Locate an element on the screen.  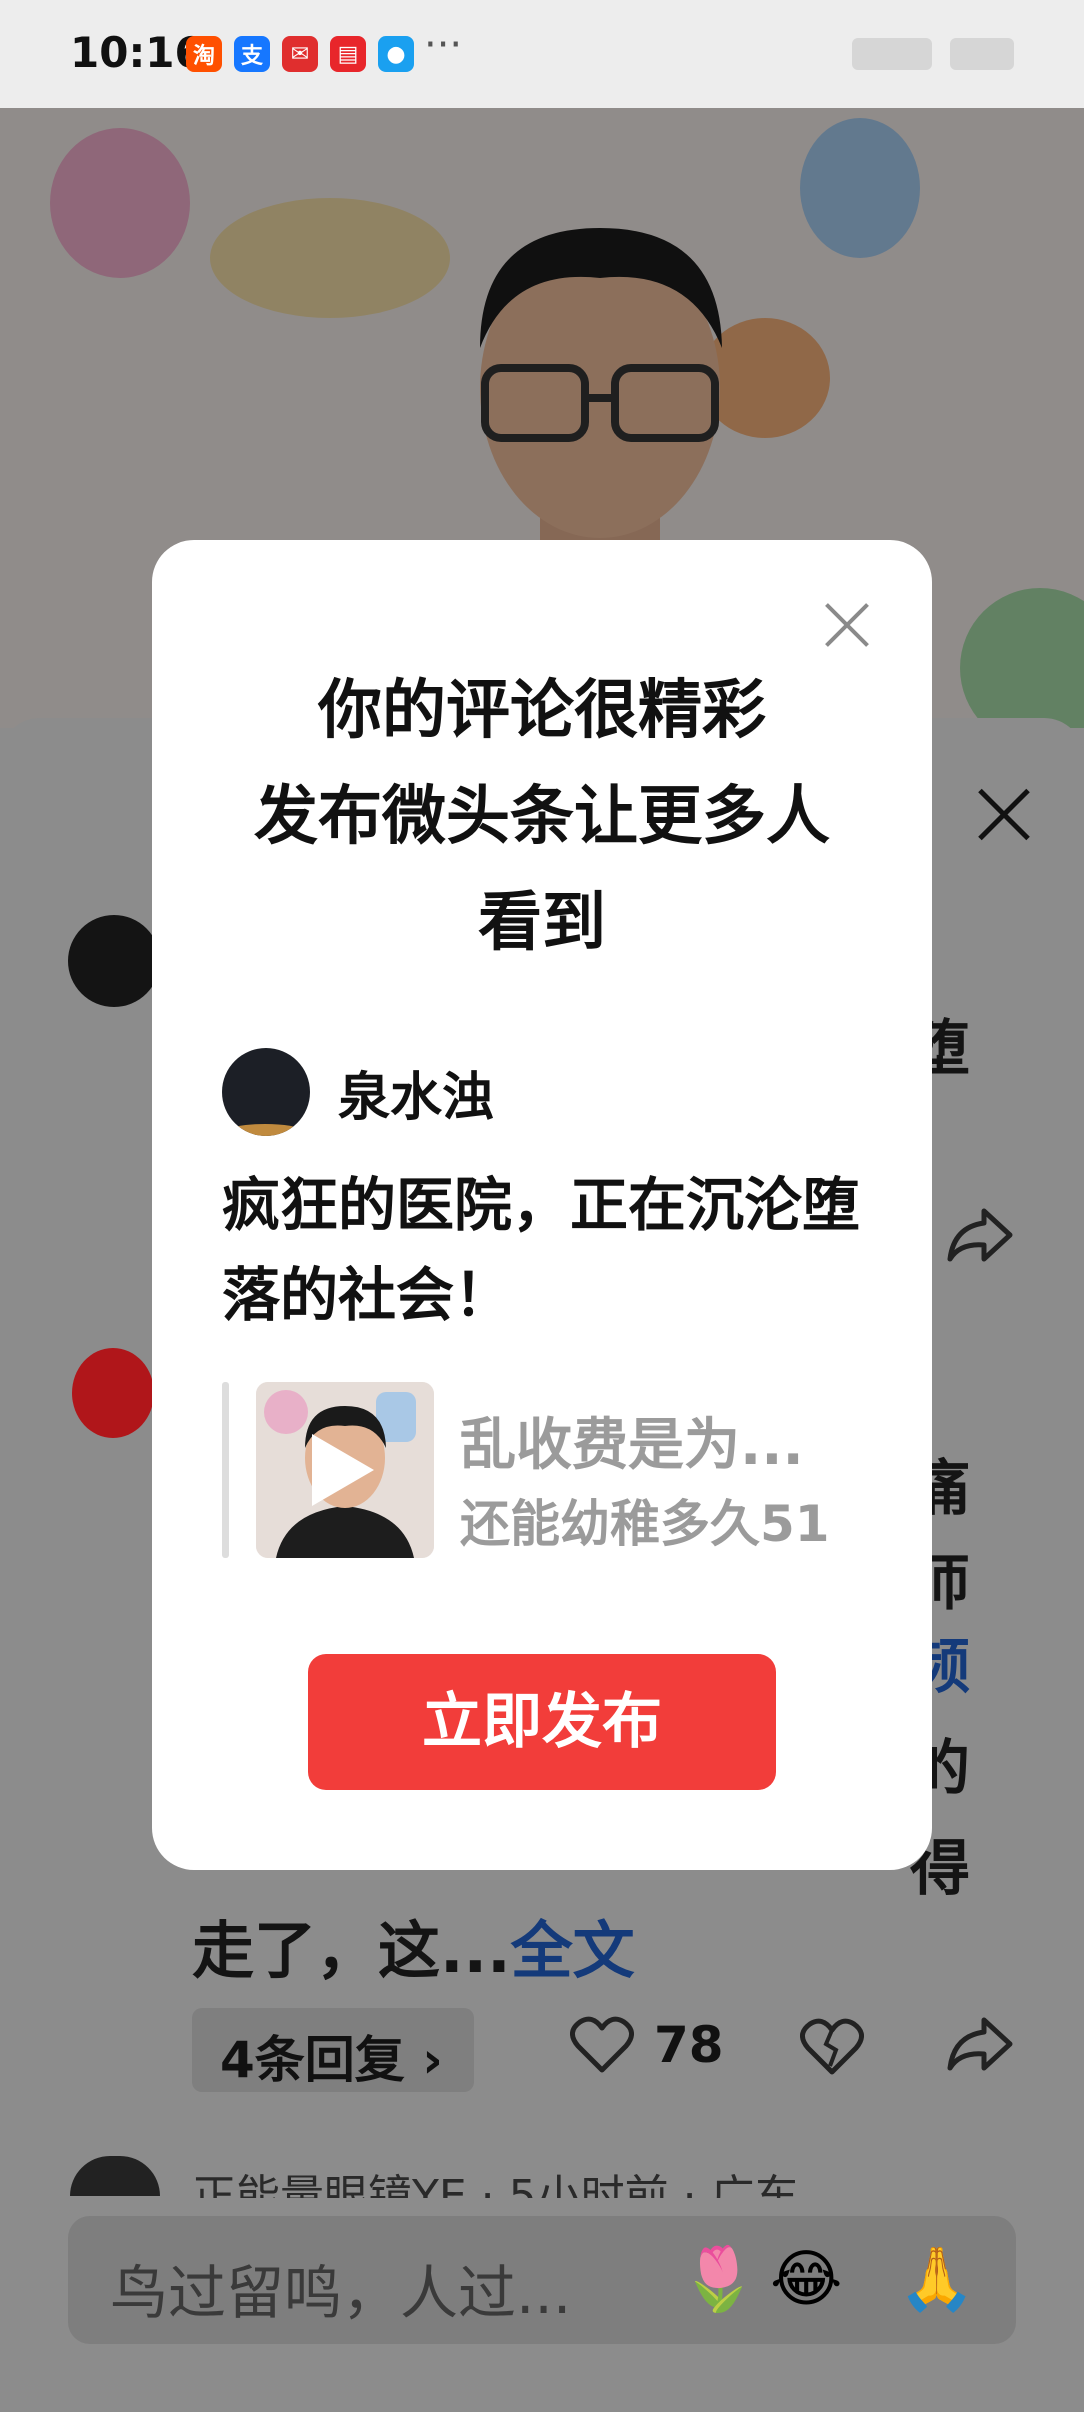
huawei-mail-icon: ✉ is located at coordinates (300, 54).